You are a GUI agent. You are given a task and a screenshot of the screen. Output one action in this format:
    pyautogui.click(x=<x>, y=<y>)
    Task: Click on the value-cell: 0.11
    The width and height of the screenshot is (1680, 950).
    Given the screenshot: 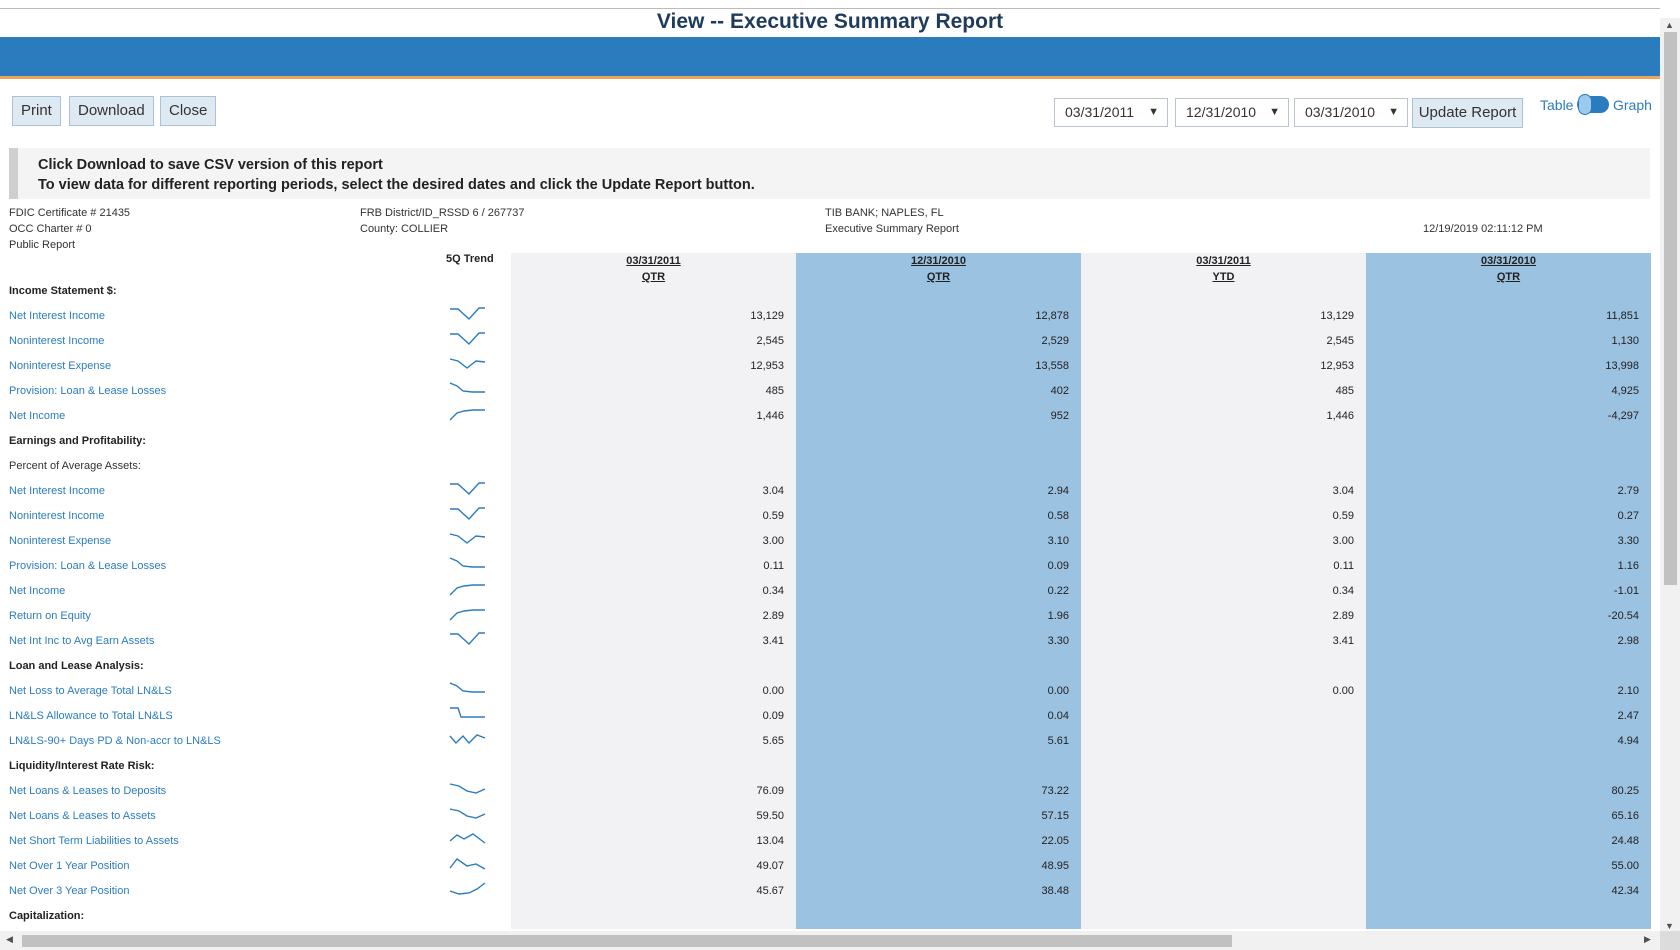 What is the action you would take?
    pyautogui.click(x=1343, y=566)
    